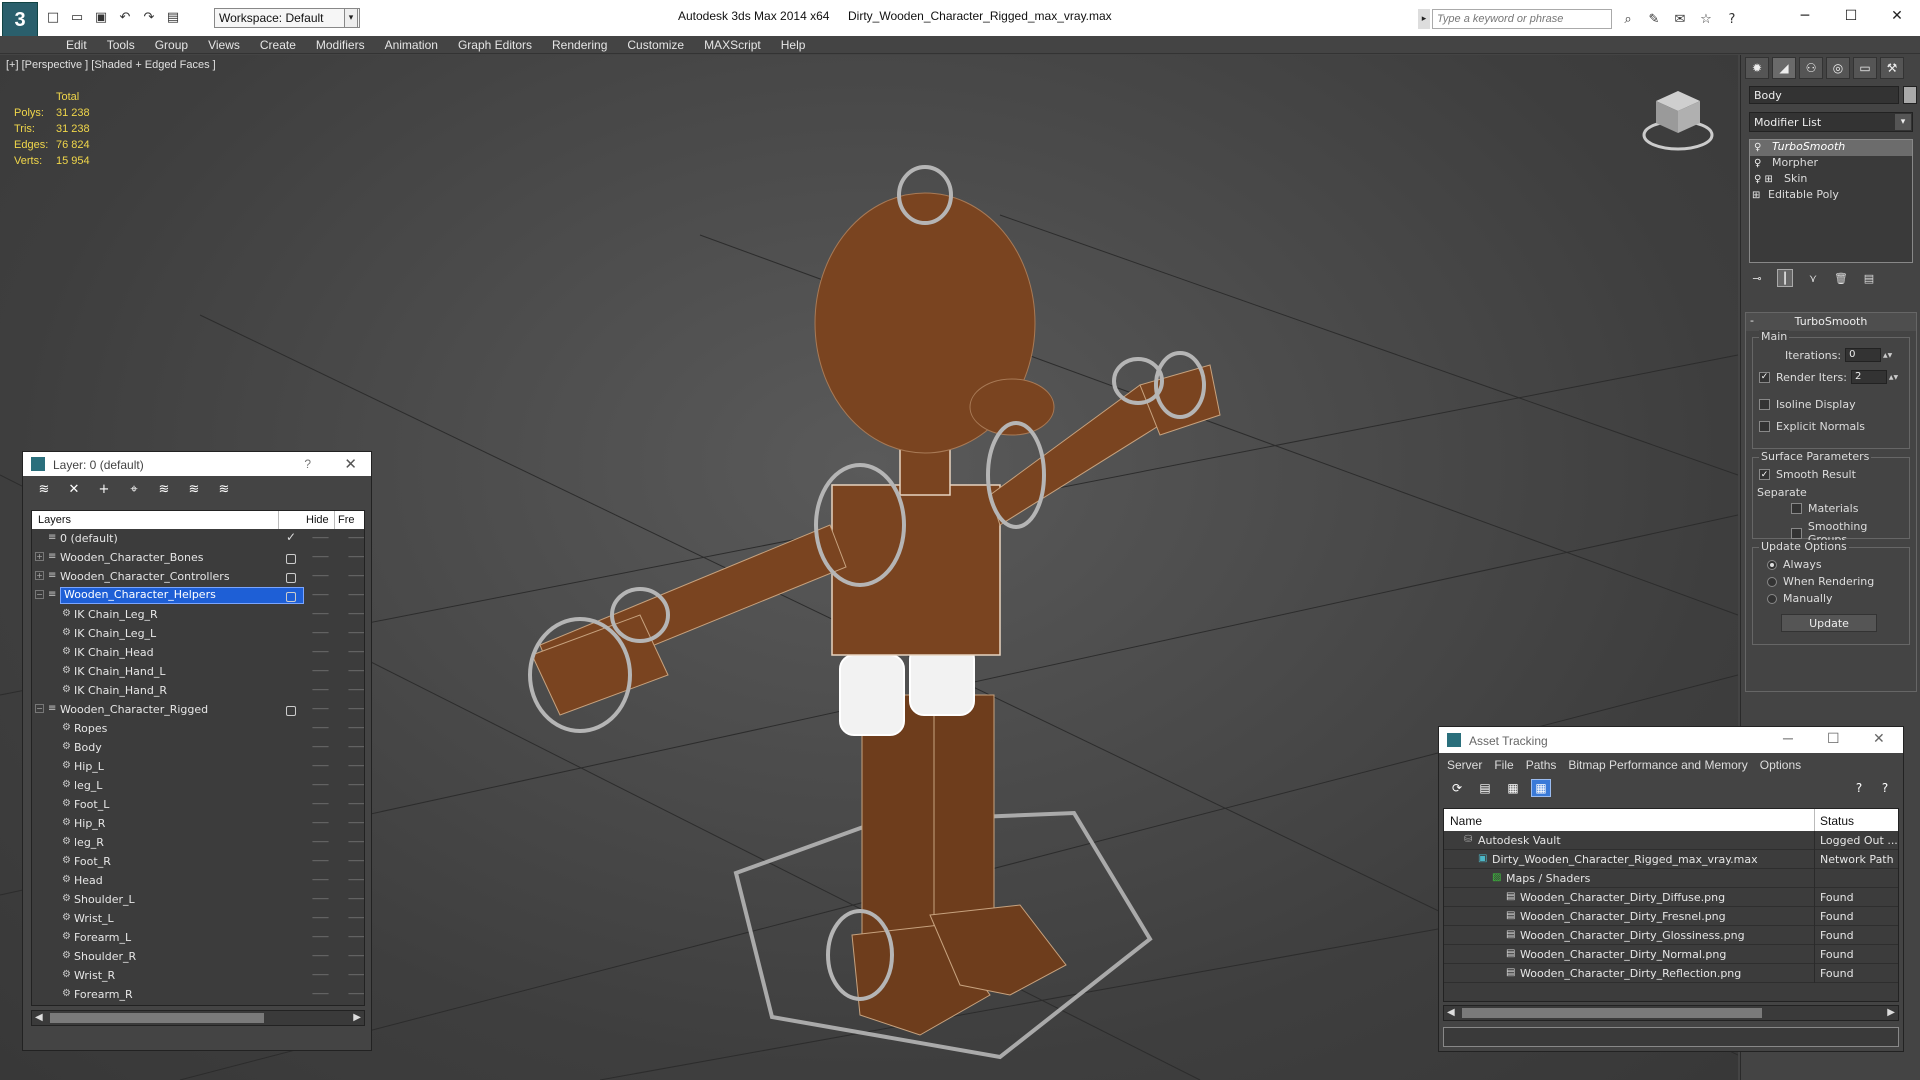  What do you see at coordinates (1671, 954) in the screenshot?
I see `asset-row: ▤ Wooden_Character_Dirty_Normal.png Found` at bounding box center [1671, 954].